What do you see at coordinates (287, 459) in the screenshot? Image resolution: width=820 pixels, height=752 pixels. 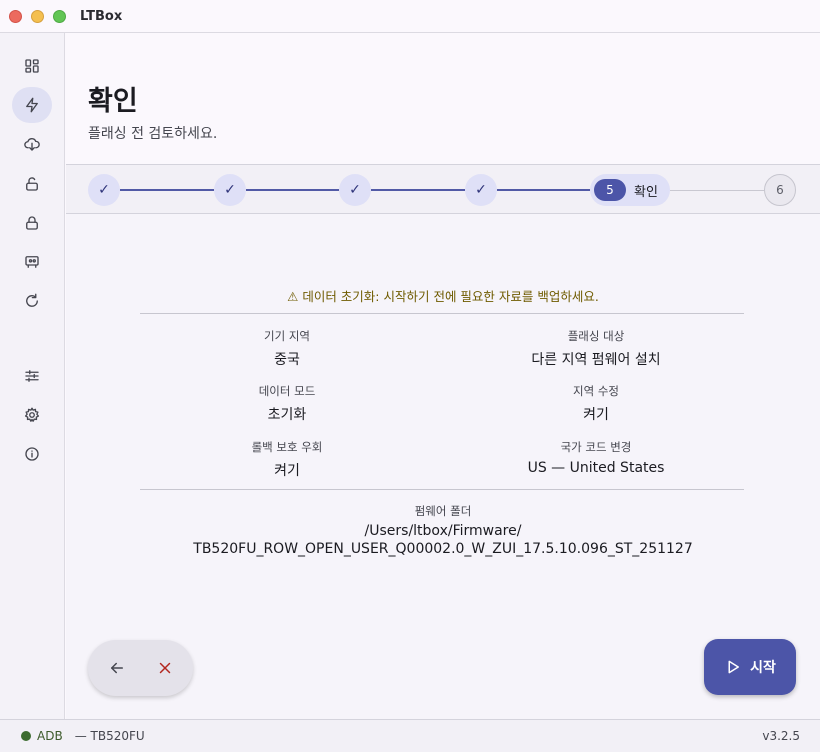 I see `field-rollback-bypass: 롤백 보호 우회 켜기` at bounding box center [287, 459].